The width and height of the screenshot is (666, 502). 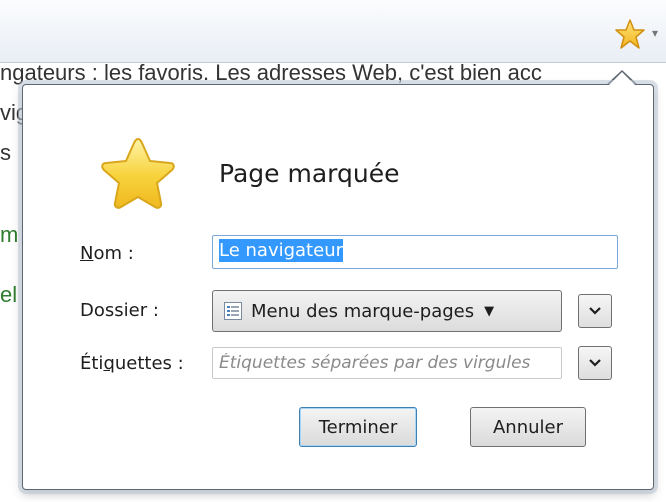 I want to click on dropdown-arrow-icon: ▼, so click(x=489, y=311).